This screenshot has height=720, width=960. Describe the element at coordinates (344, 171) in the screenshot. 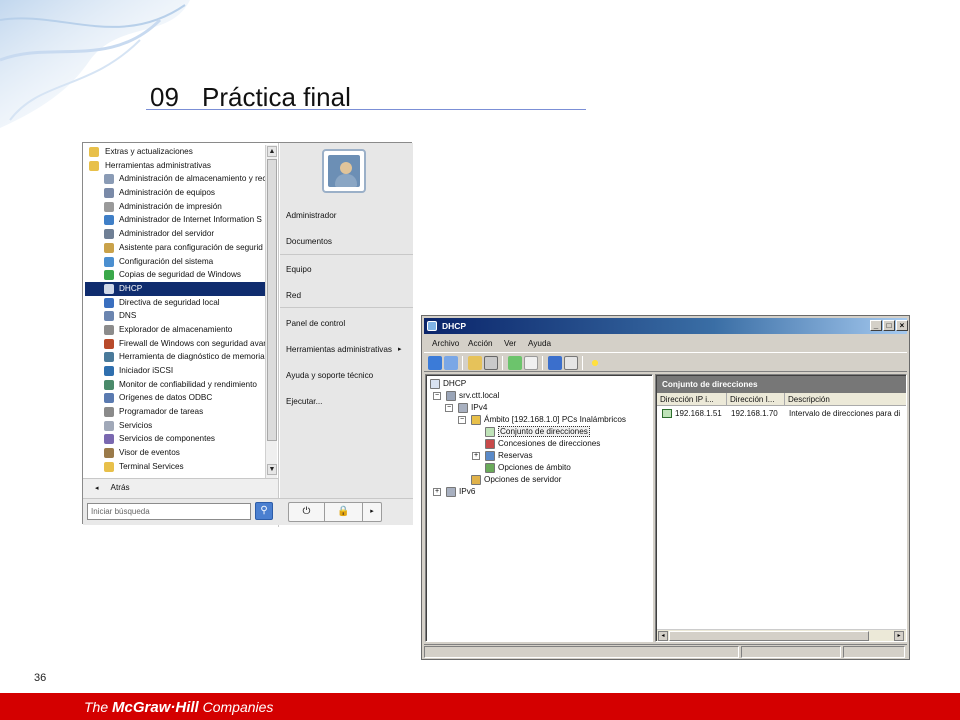

I see `user-avatar` at that location.